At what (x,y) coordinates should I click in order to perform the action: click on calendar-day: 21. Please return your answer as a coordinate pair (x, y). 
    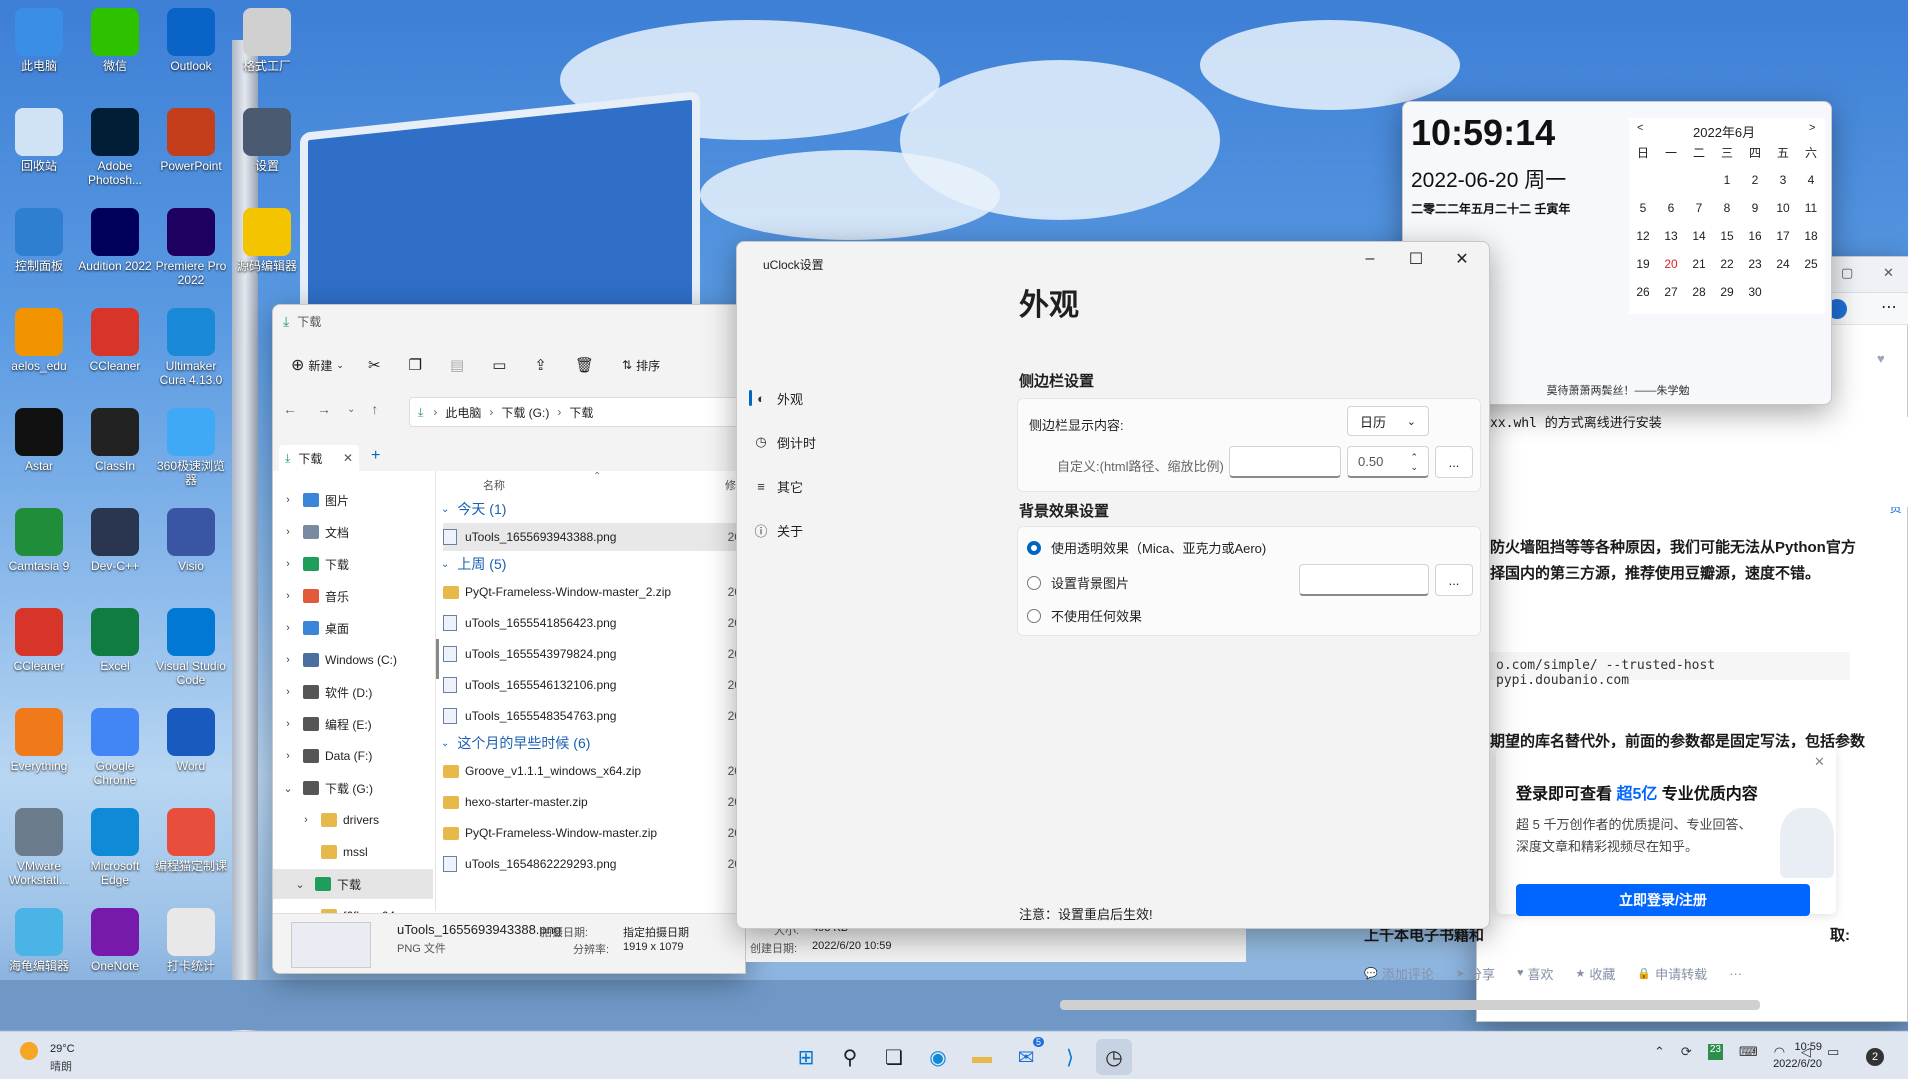
    Looking at the image, I should click on (1699, 264).